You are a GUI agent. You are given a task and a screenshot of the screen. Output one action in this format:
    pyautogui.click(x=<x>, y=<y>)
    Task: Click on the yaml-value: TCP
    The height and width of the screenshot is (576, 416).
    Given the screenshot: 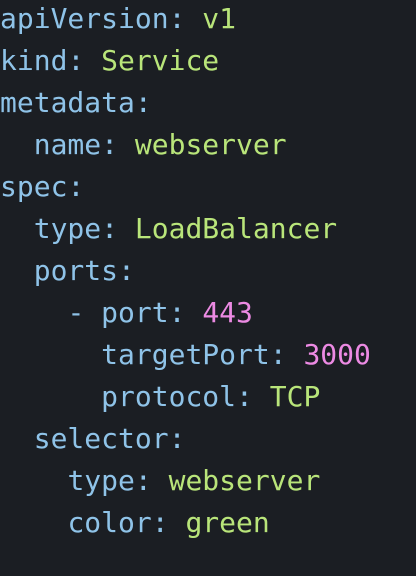 What is the action you would take?
    pyautogui.click(x=295, y=396)
    